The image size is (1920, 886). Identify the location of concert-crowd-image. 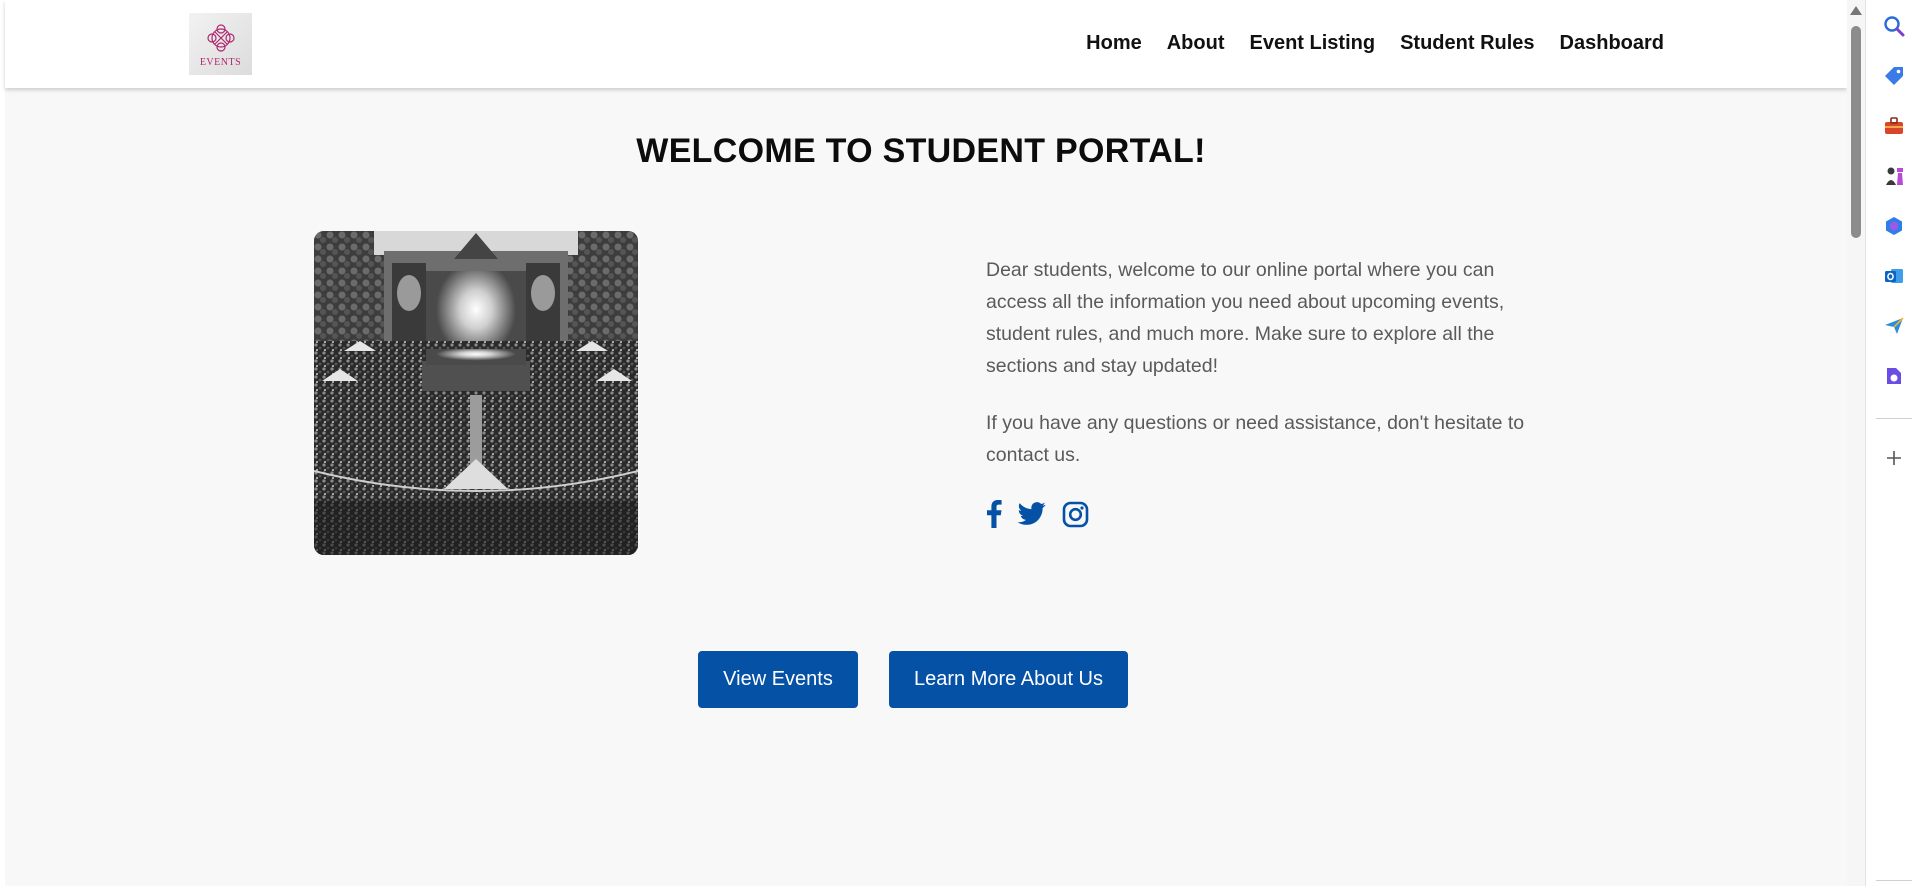
(476, 393).